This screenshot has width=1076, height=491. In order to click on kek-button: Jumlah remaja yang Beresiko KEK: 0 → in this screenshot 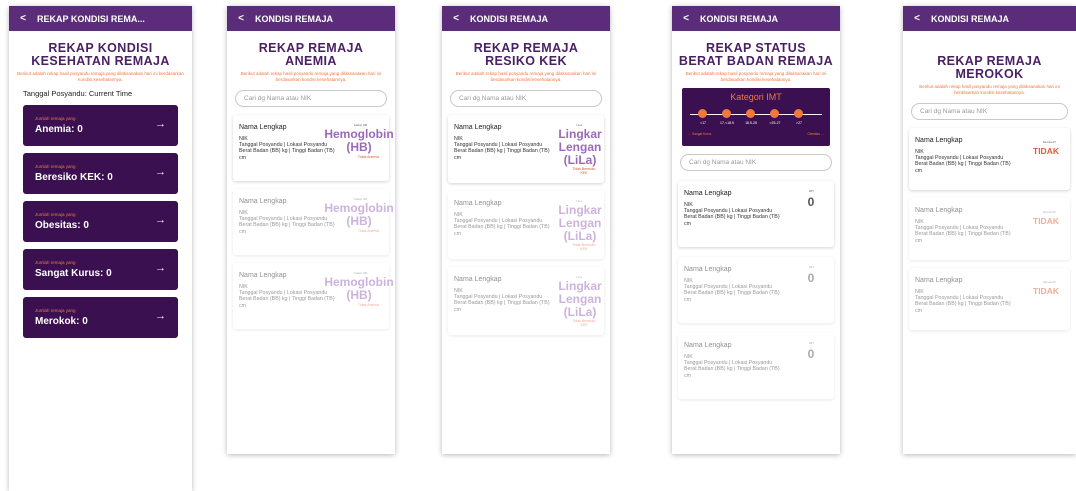, I will do `click(100, 173)`.